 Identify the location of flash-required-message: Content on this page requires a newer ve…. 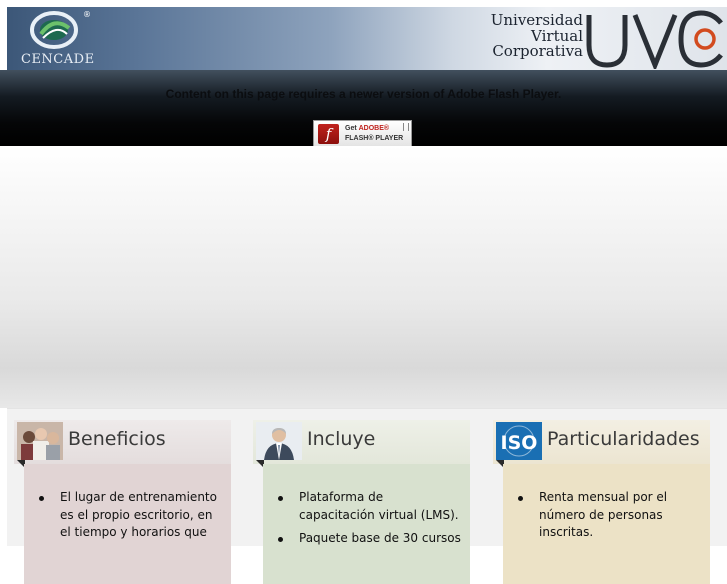
(363, 94).